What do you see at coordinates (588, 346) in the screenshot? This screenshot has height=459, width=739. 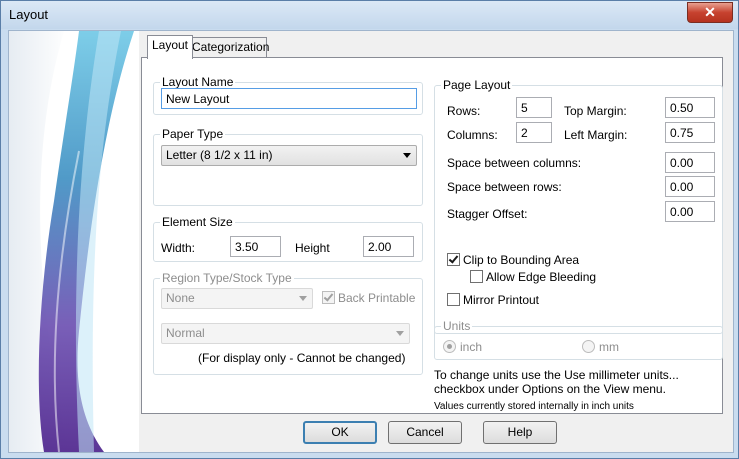 I see `mm-radio` at bounding box center [588, 346].